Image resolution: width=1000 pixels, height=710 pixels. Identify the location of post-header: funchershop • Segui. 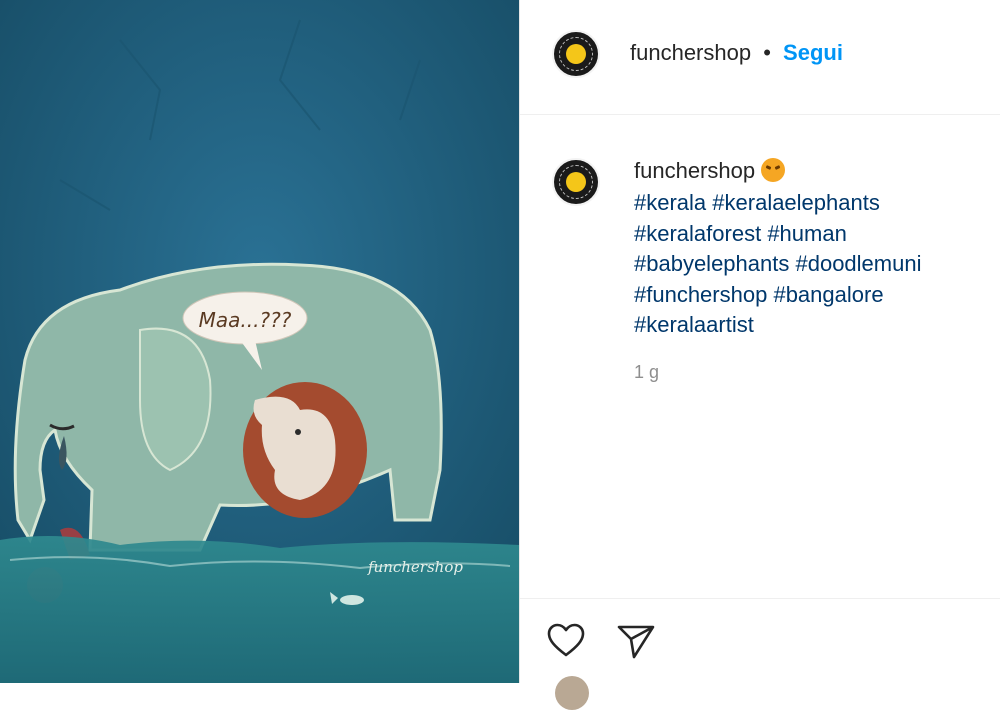
(760, 57).